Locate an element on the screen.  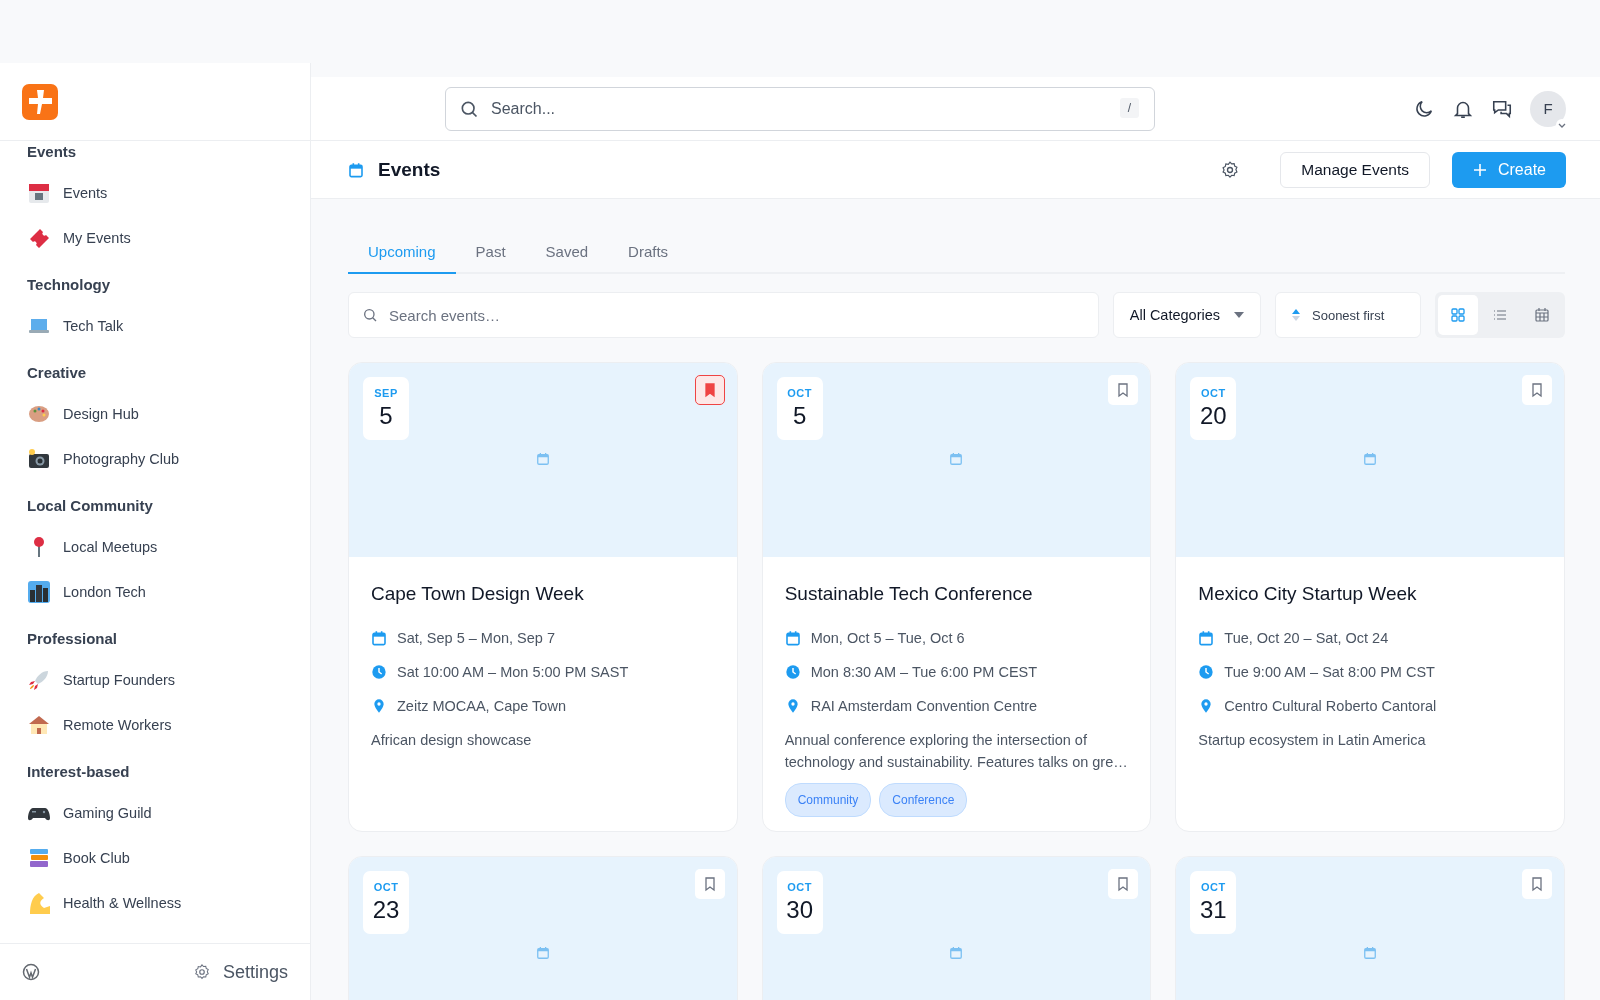
sidebar-item: Local Meetups is located at coordinates (168, 546).